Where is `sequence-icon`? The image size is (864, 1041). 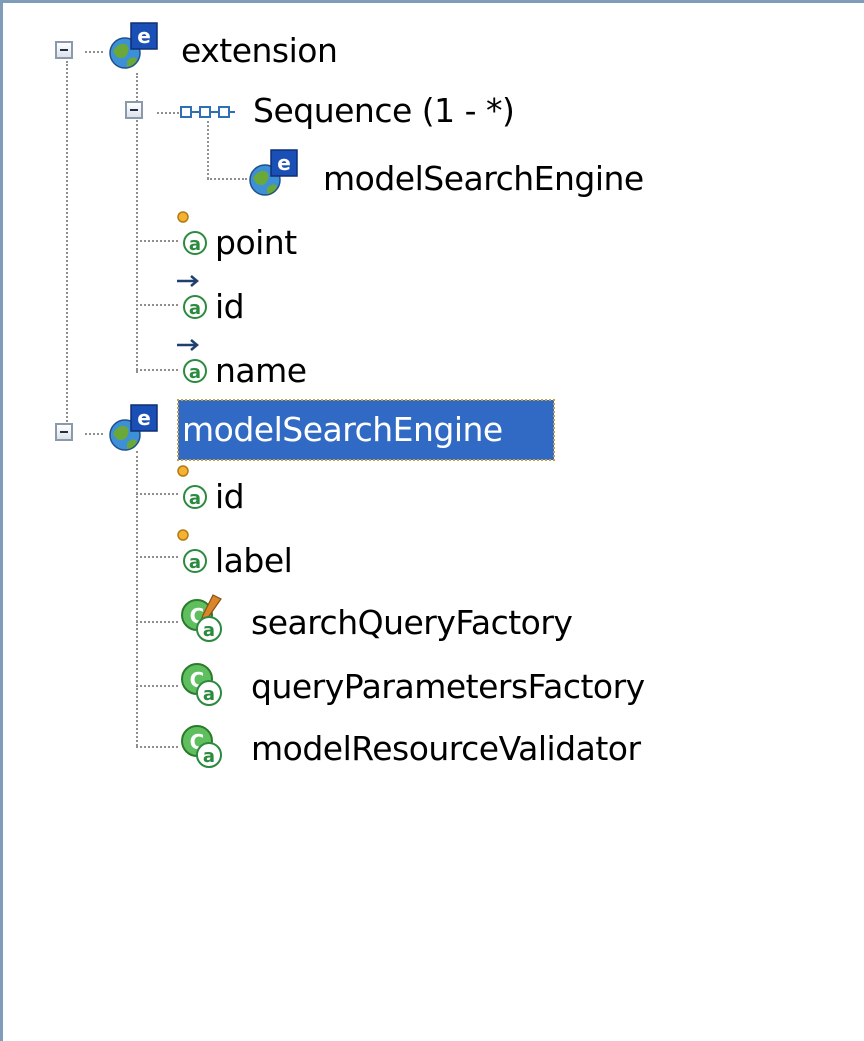 sequence-icon is located at coordinates (207, 112).